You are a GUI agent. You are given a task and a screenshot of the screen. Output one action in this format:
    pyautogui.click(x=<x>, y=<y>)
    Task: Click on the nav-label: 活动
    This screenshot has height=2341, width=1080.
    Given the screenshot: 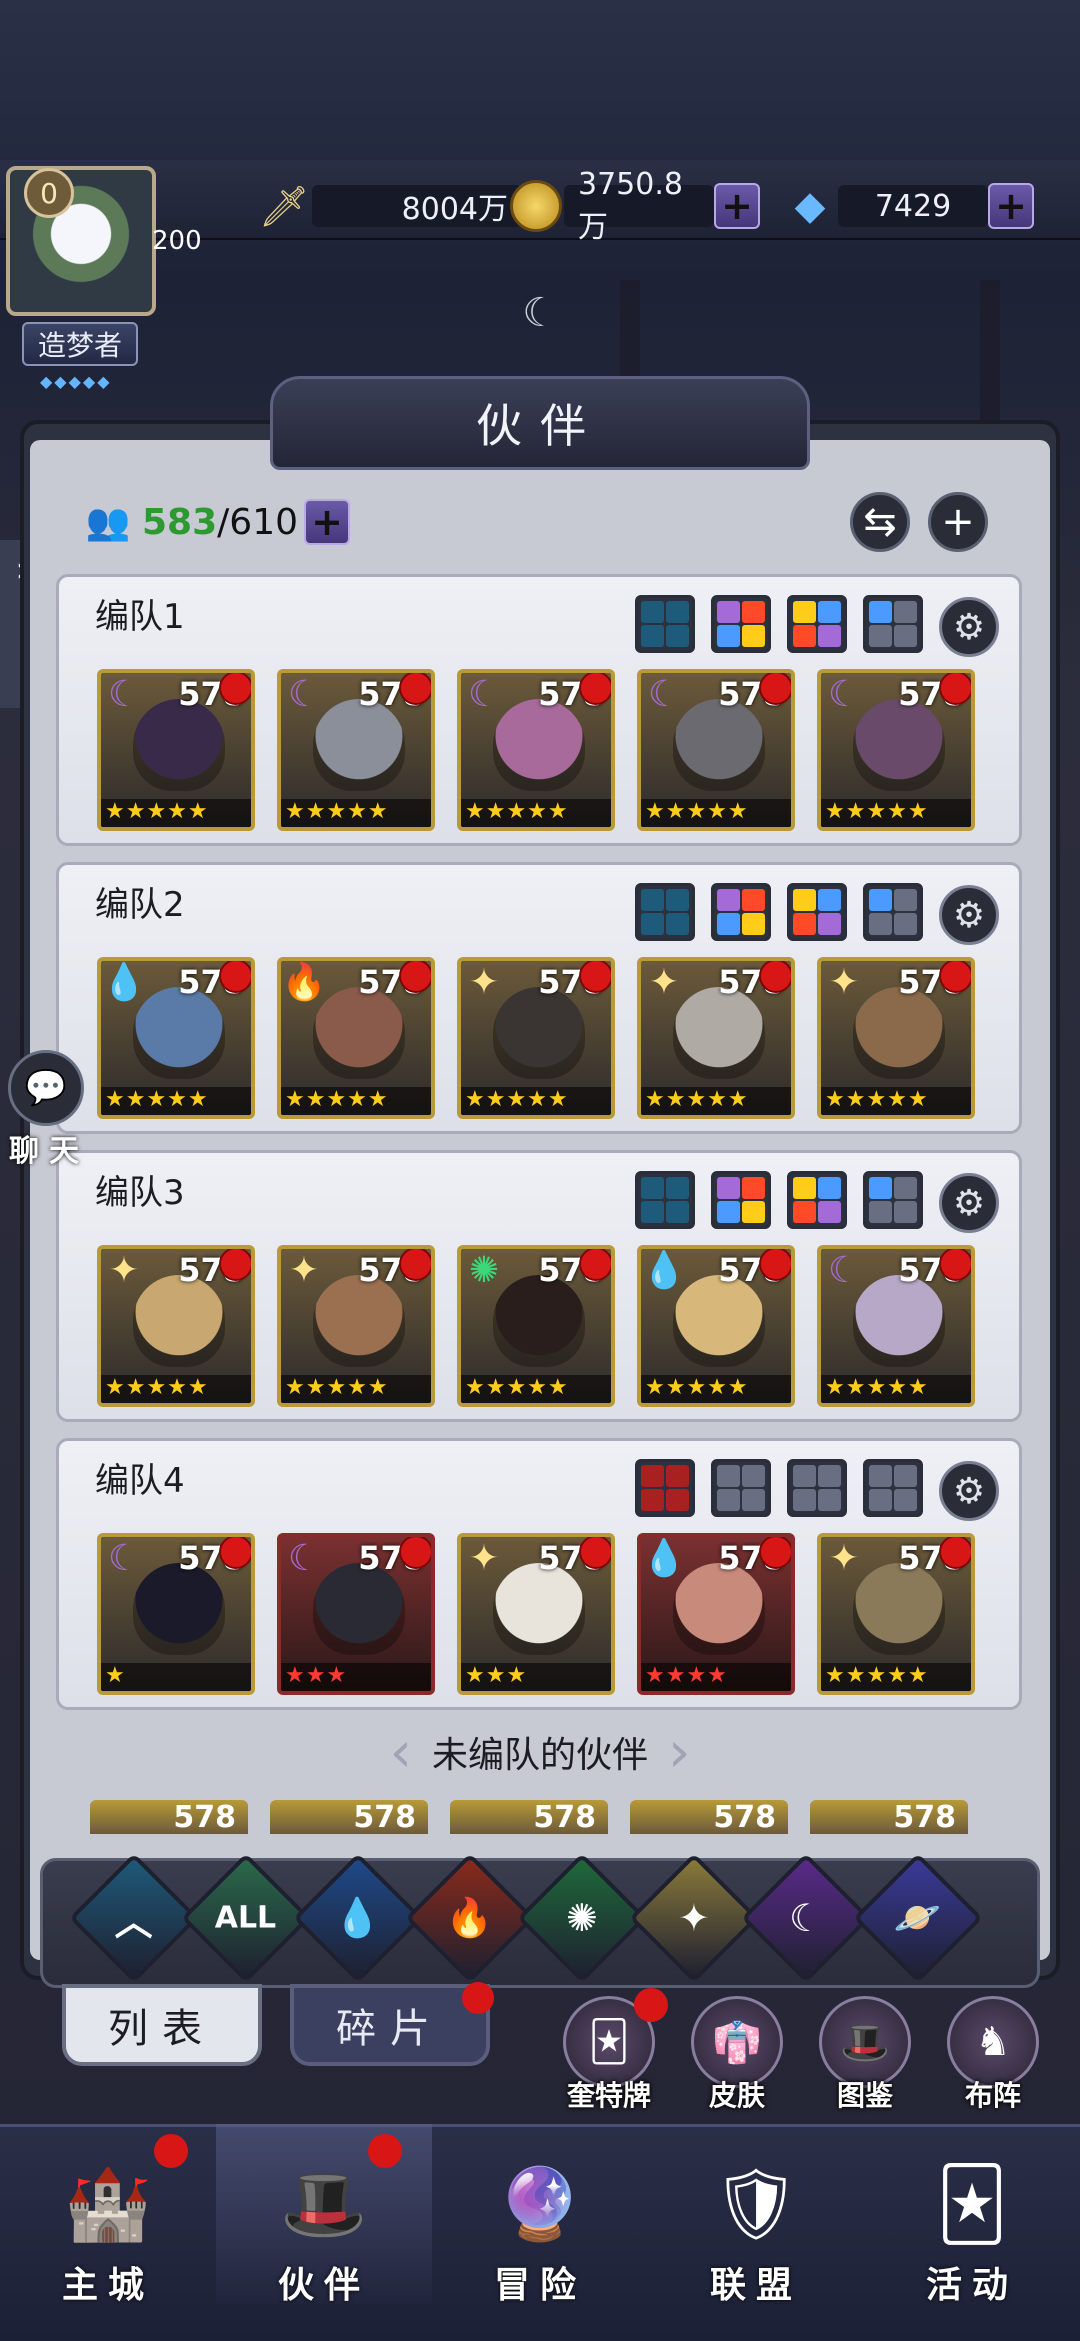 What is the action you would take?
    pyautogui.click(x=971, y=2285)
    